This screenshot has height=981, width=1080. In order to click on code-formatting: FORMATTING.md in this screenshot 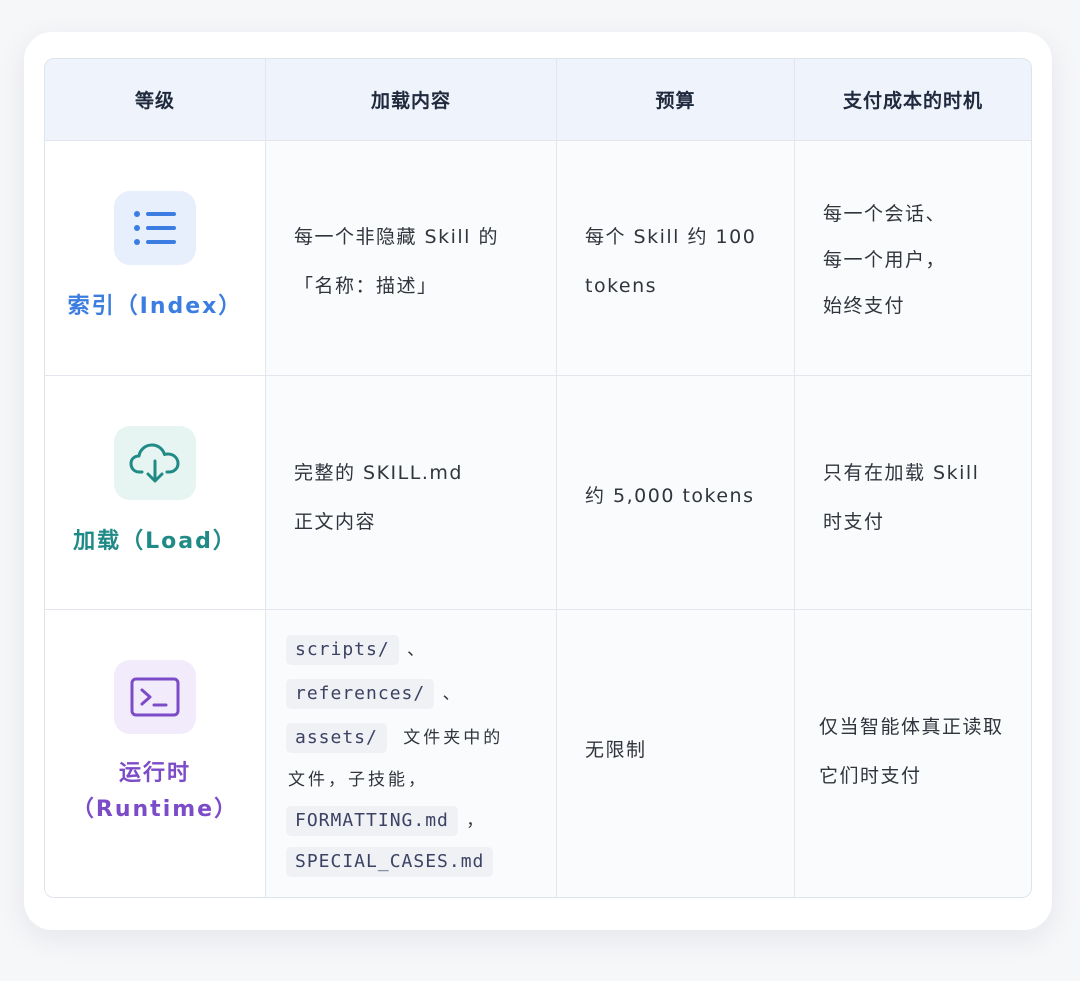, I will do `click(372, 821)`.